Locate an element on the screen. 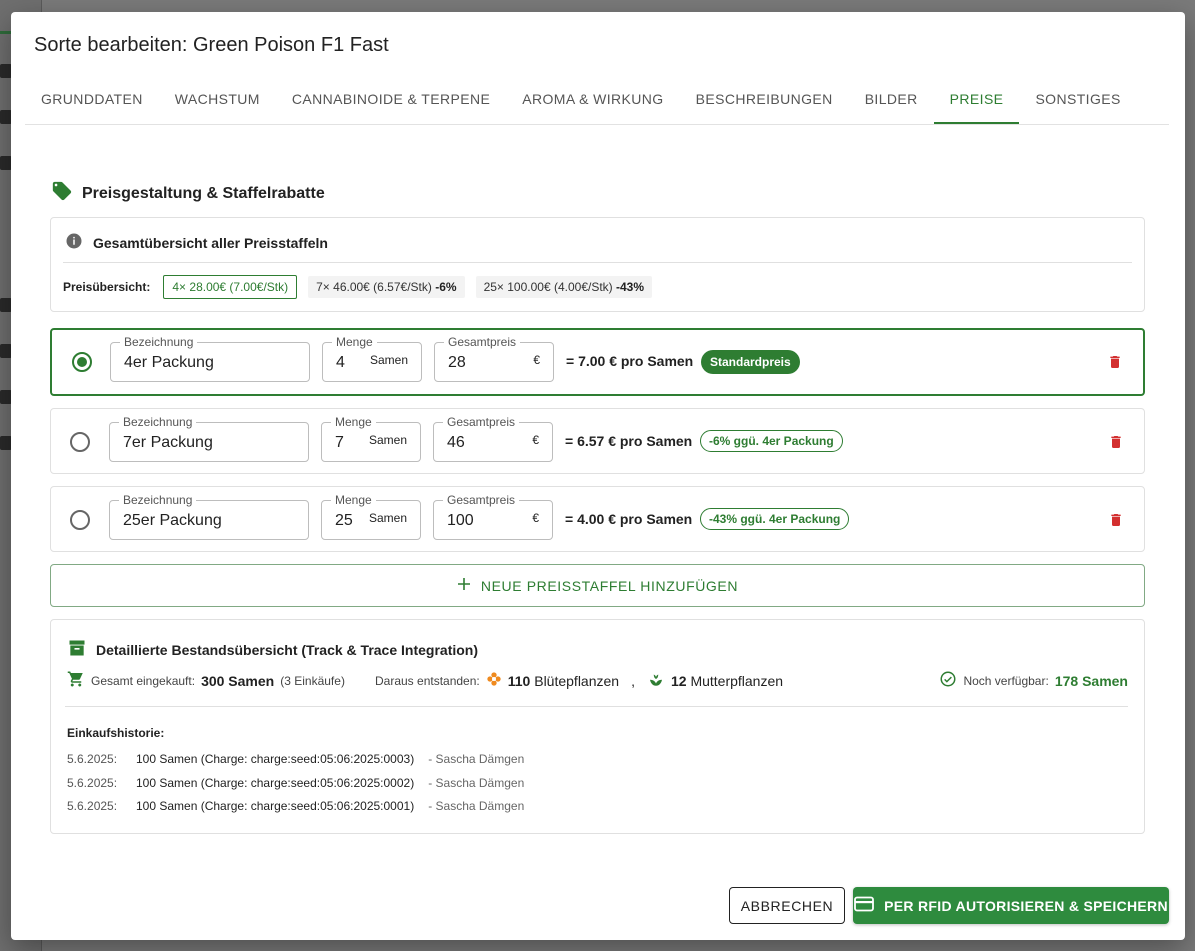 This screenshot has width=1195, height=951. tab-sonstiges: SONSTIGES is located at coordinates (1077, 105).